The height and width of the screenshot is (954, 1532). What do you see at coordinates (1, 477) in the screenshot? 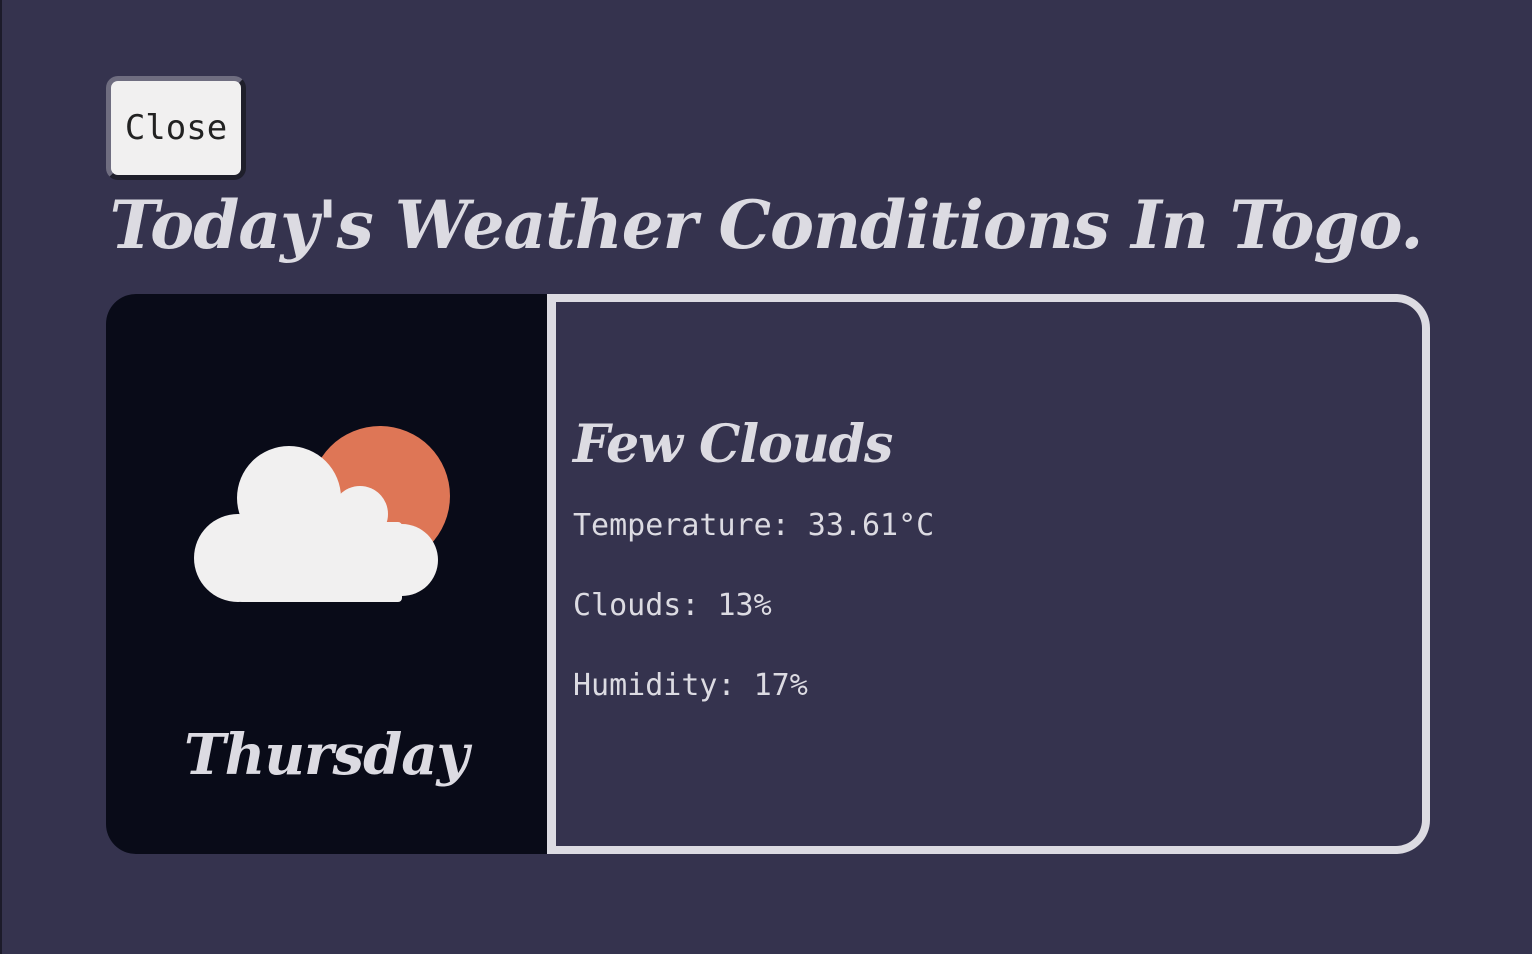
I see `window-edge` at bounding box center [1, 477].